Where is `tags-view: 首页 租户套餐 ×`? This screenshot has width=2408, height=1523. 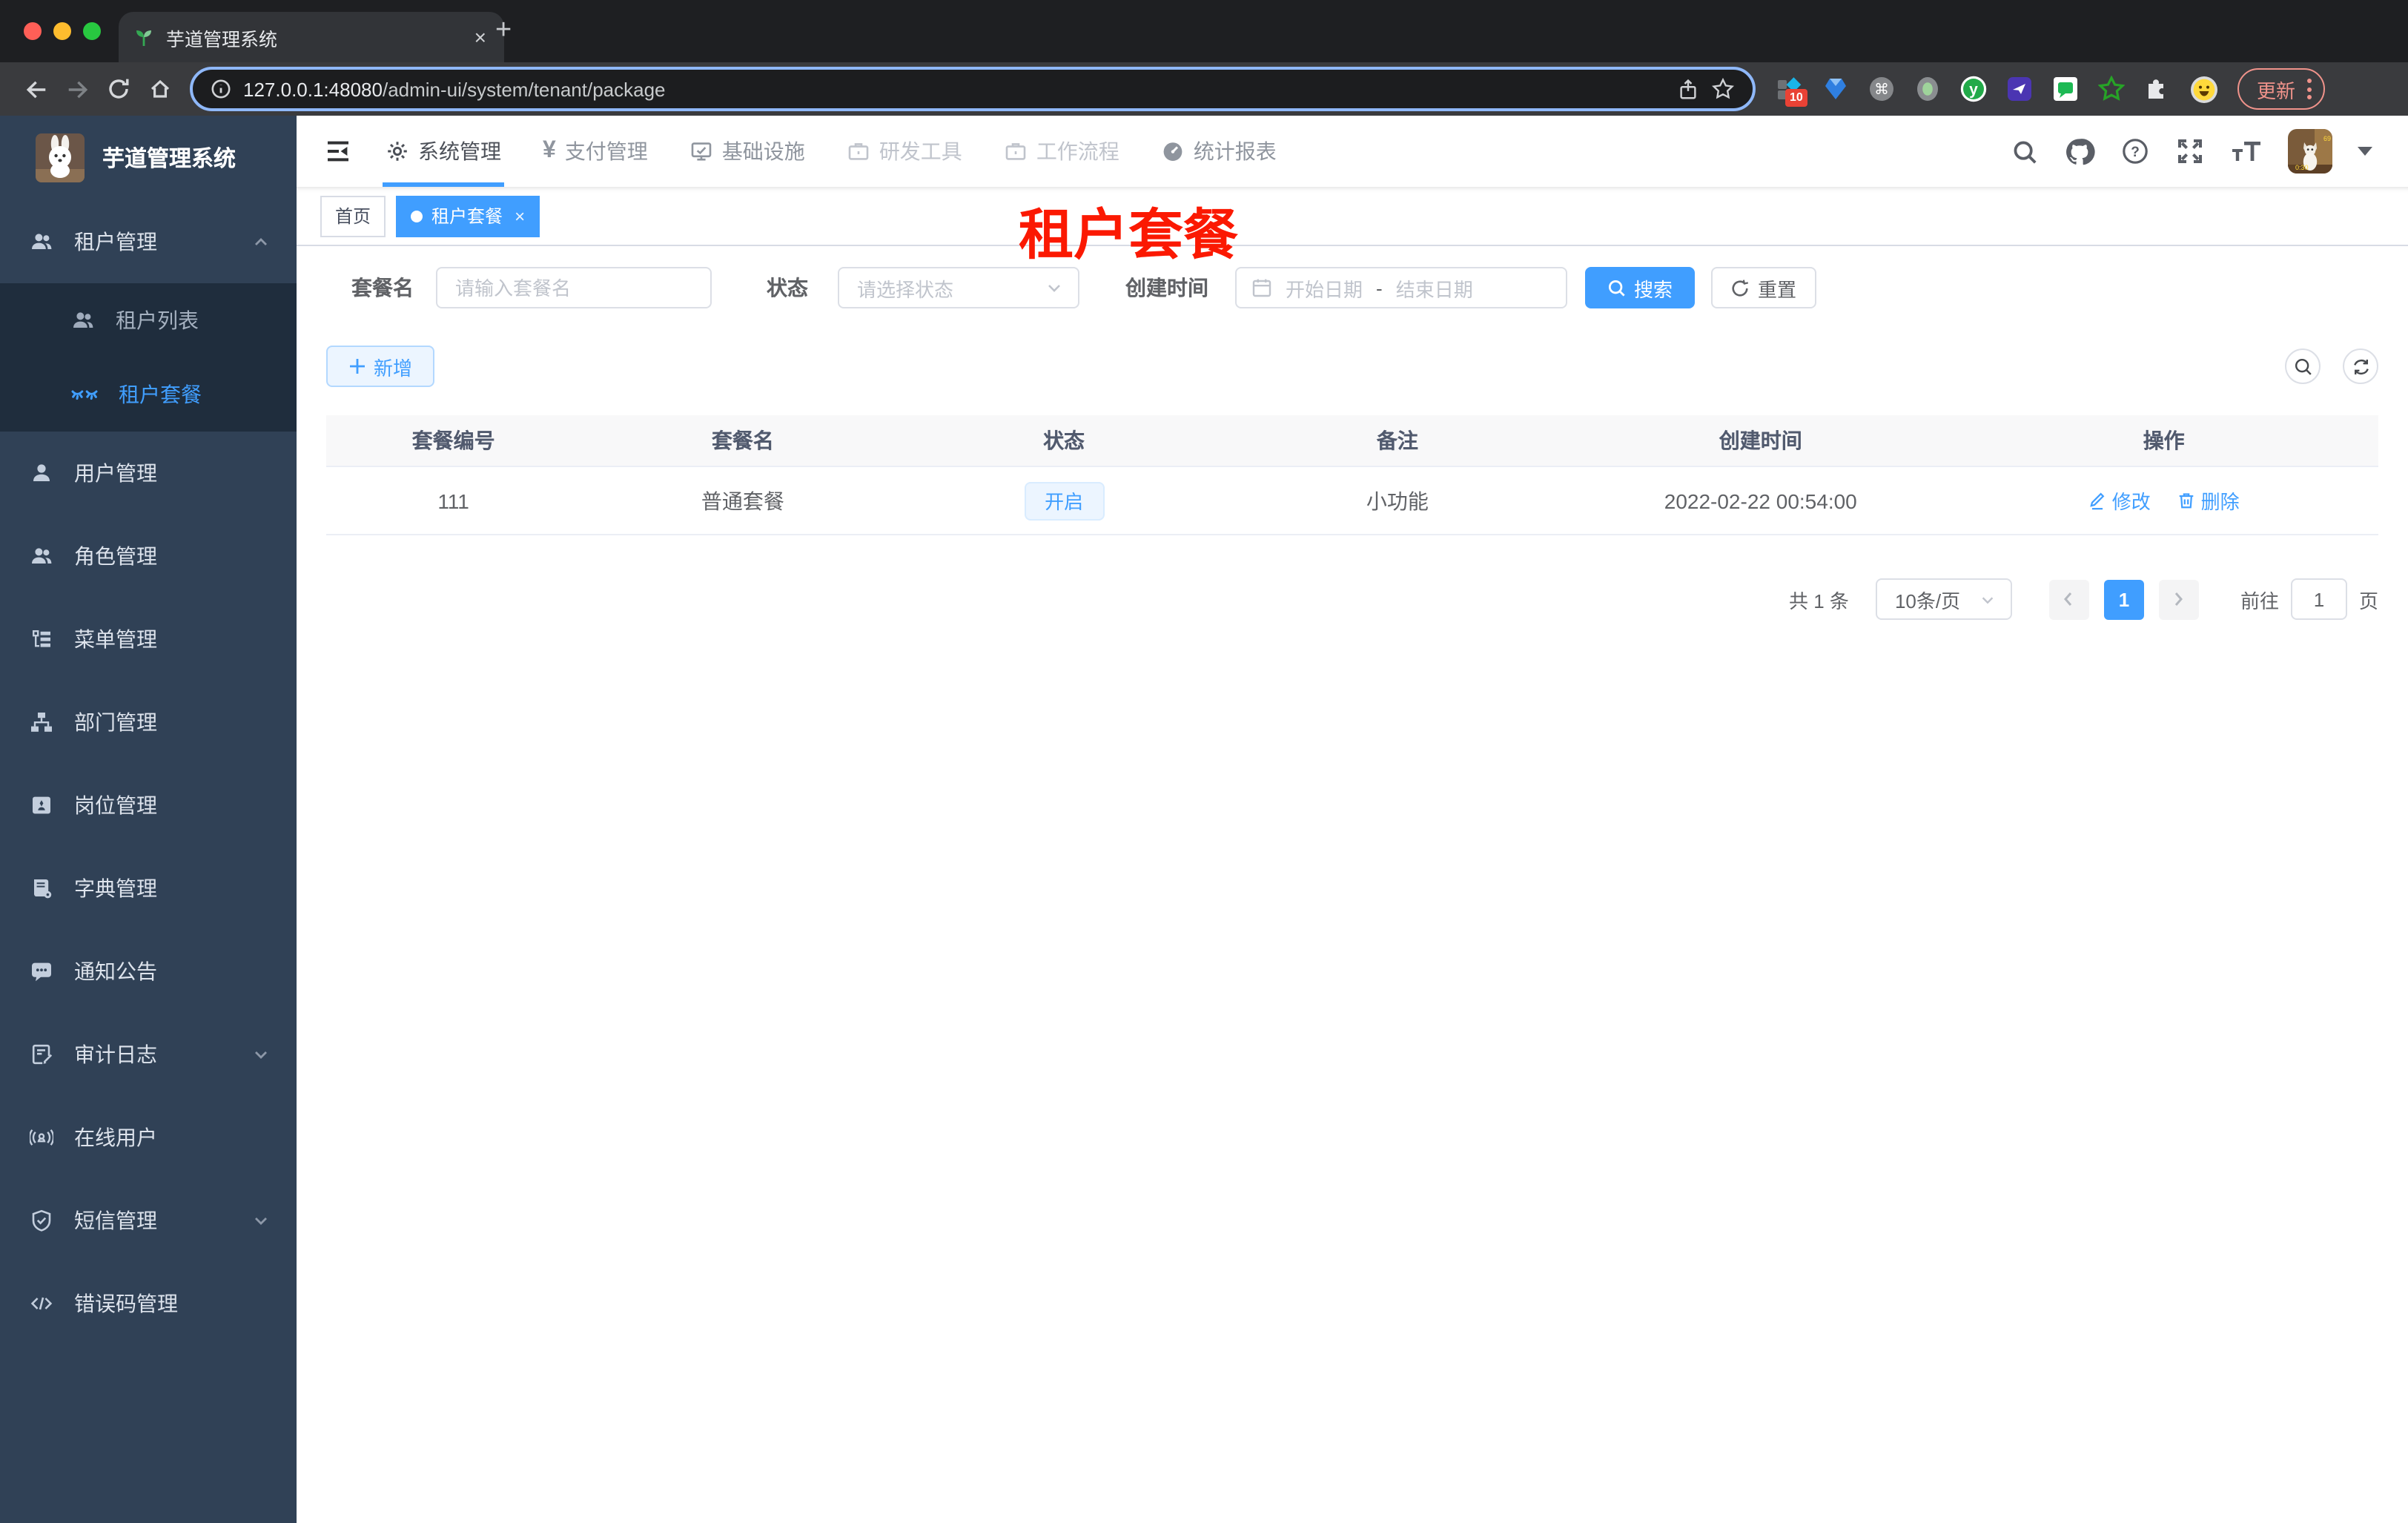 tags-view: 首页 租户套餐 × is located at coordinates (1352, 216).